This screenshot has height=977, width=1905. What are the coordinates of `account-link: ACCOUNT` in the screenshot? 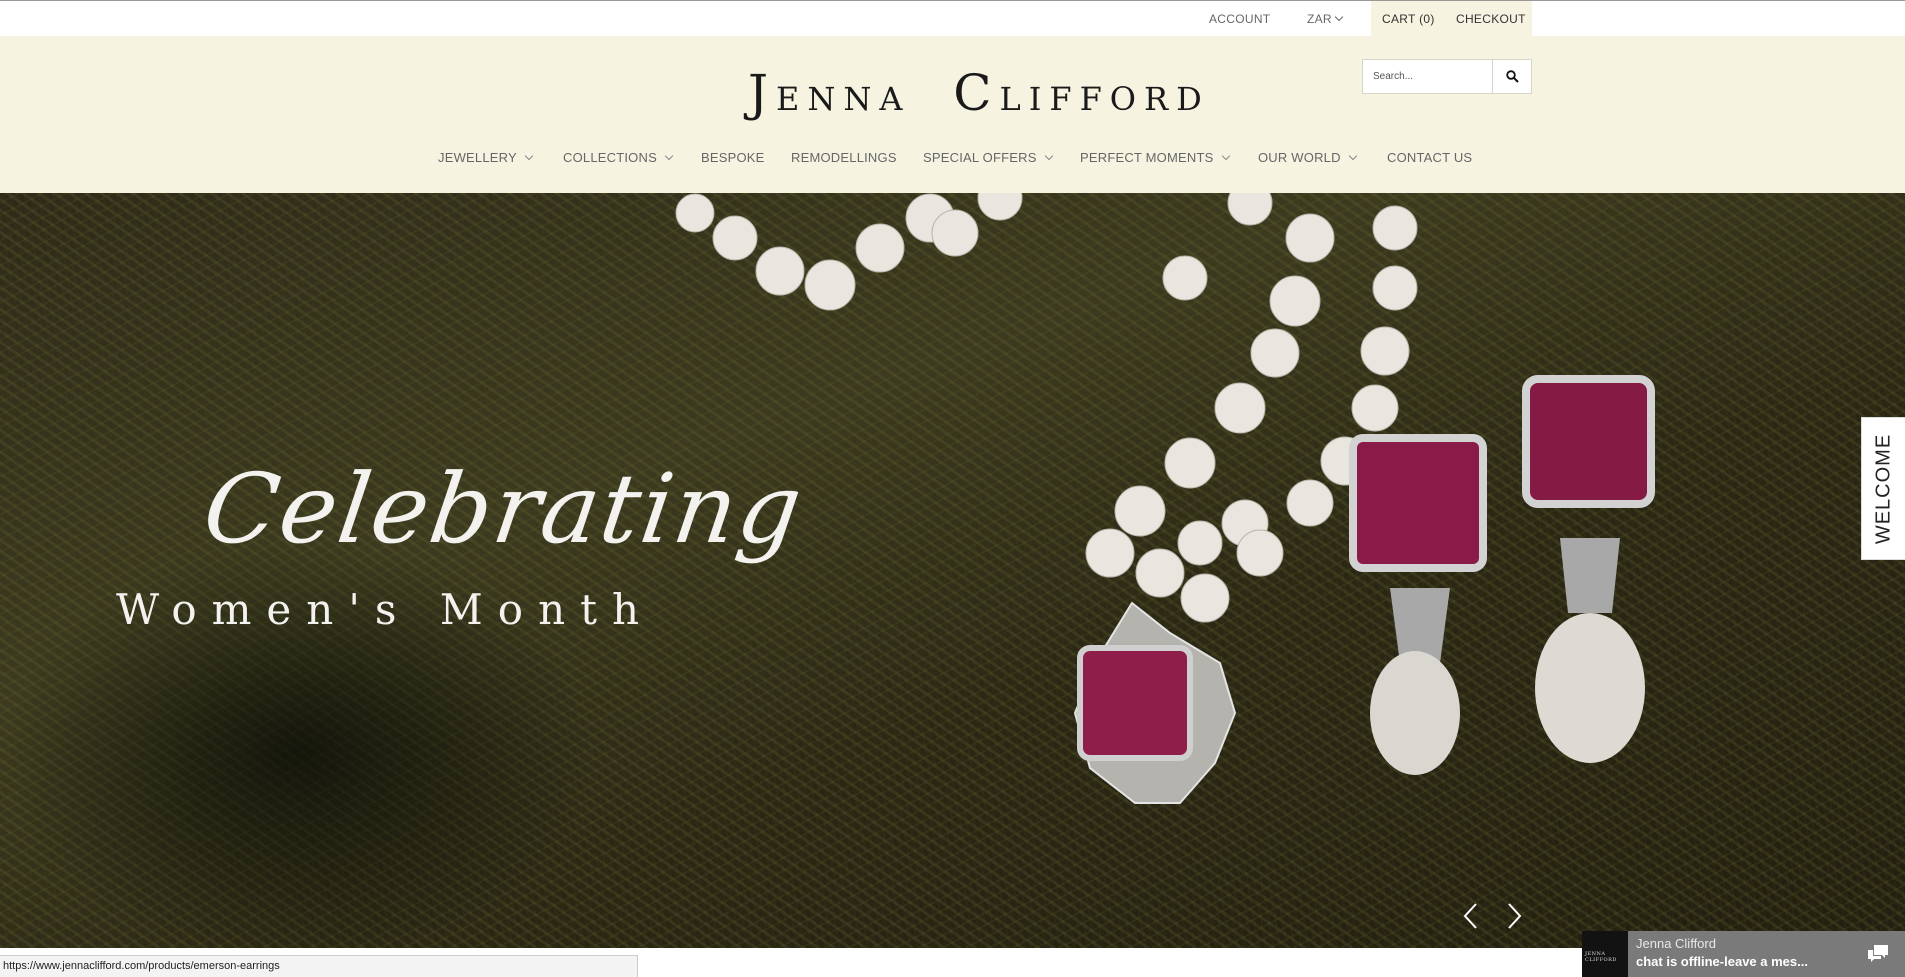 It's located at (1239, 19).